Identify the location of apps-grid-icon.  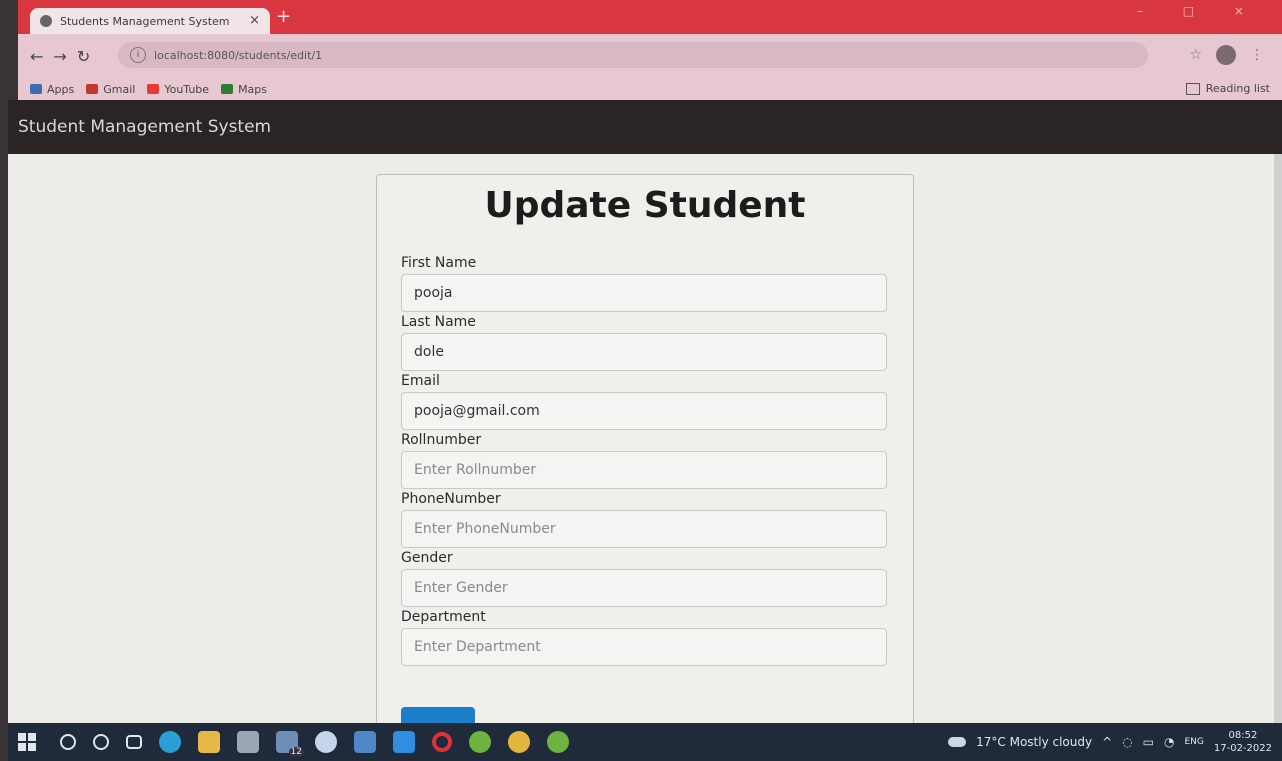
(36, 89).